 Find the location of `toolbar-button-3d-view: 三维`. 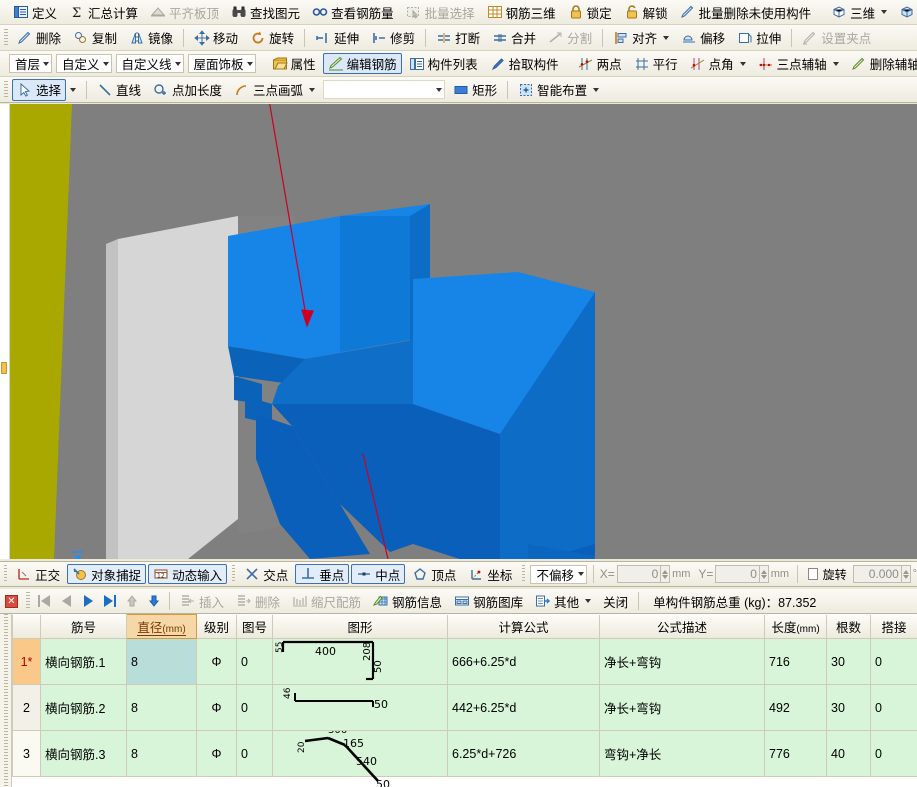

toolbar-button-3d-view: 三维 is located at coordinates (859, 12).